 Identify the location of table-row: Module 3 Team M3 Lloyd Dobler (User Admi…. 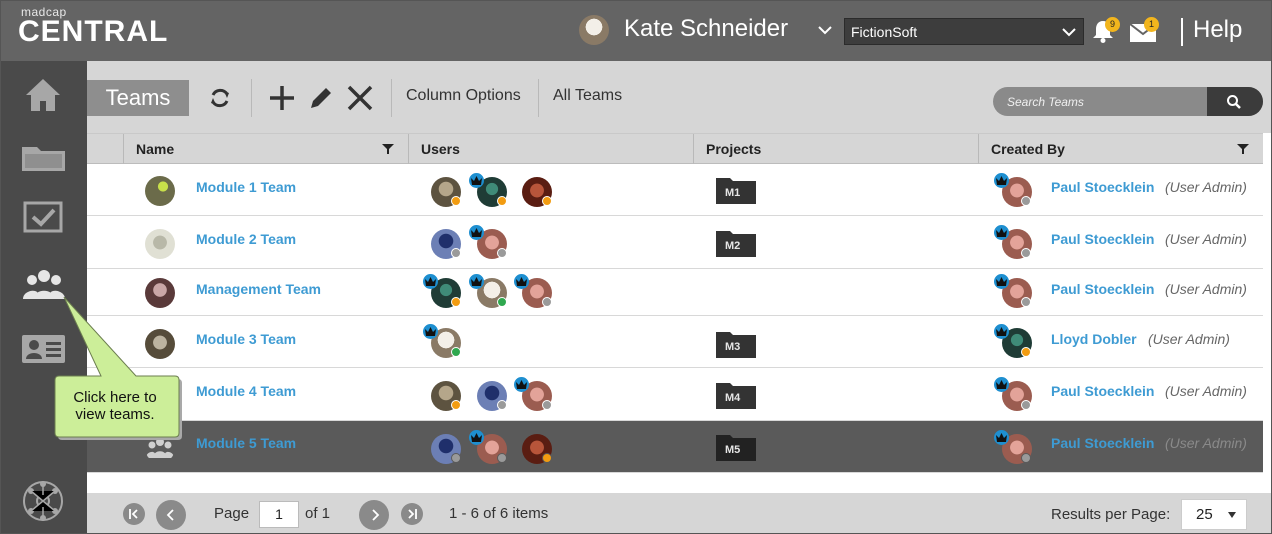
(675, 342).